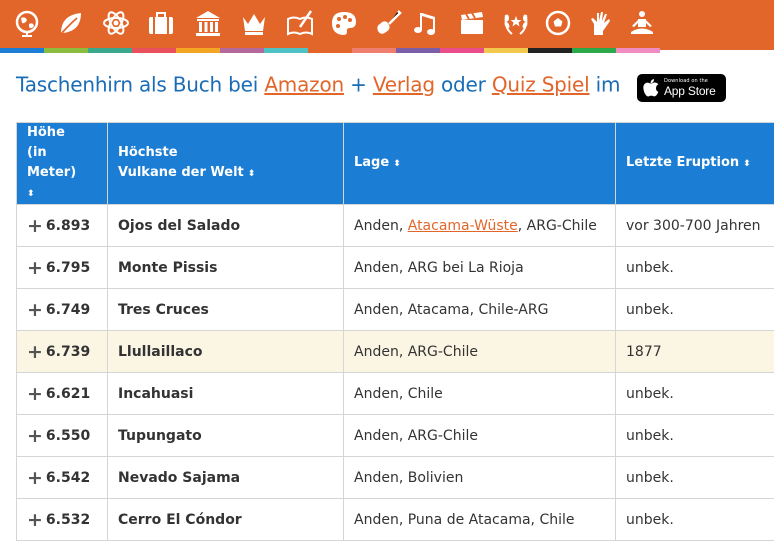 The image size is (774, 548). What do you see at coordinates (68, 267) in the screenshot?
I see `height-value: 6.795` at bounding box center [68, 267].